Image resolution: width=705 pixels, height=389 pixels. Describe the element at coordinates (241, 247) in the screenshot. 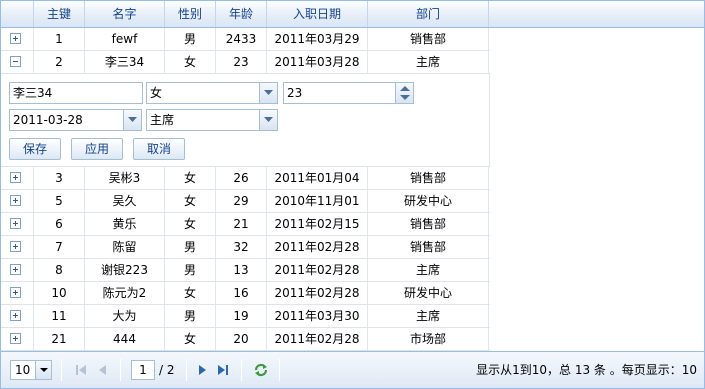

I see `cell-age: 32` at that location.